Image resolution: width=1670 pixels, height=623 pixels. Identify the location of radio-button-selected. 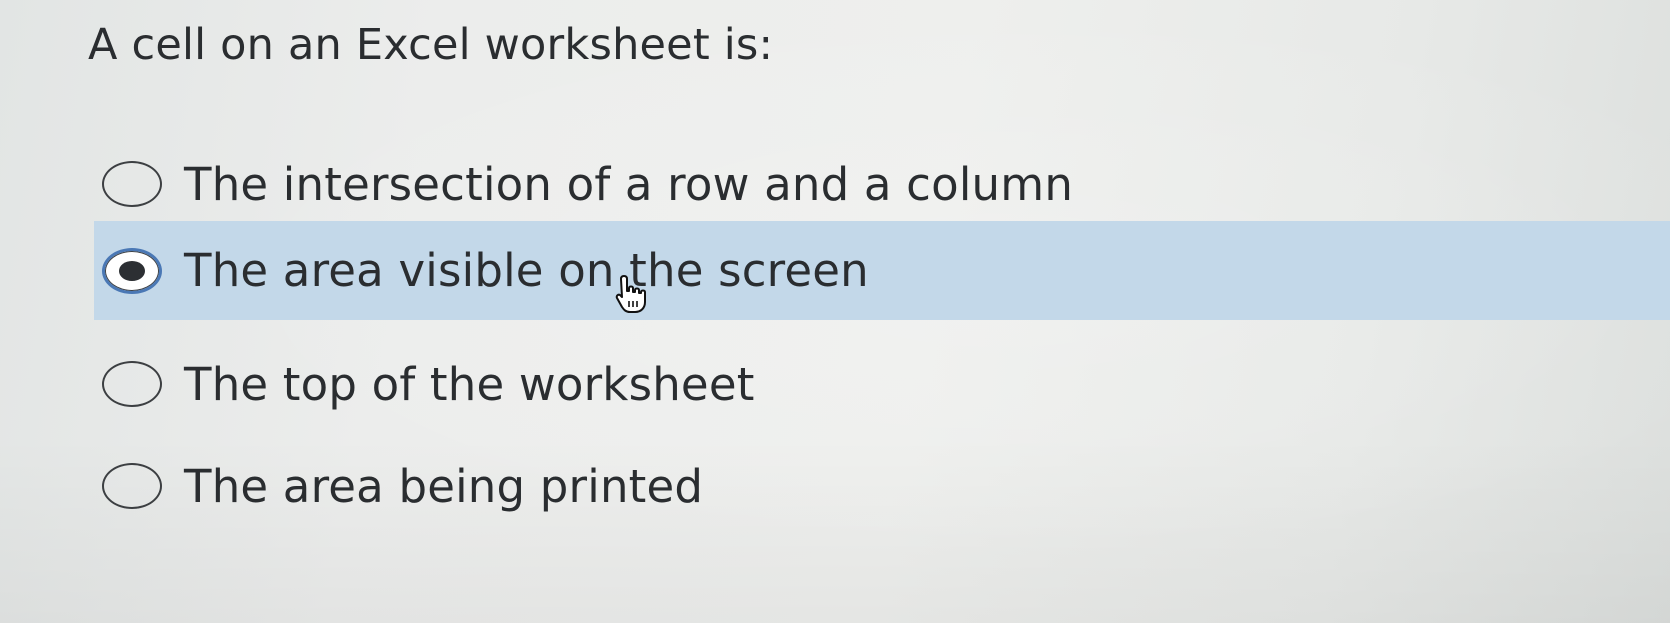
(132, 270).